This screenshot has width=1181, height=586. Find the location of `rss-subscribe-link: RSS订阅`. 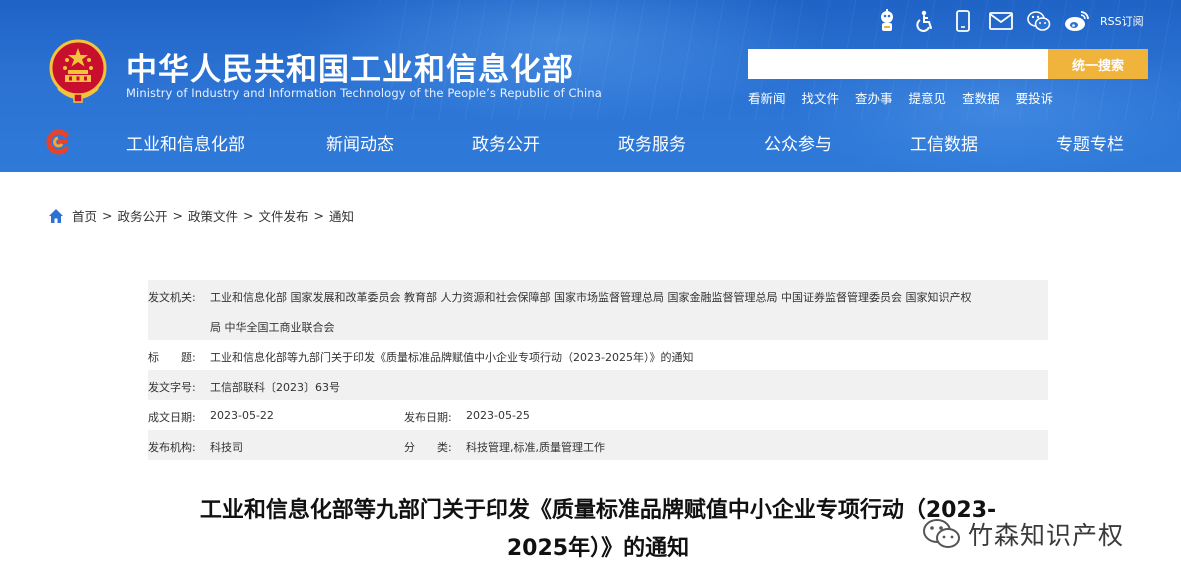

rss-subscribe-link: RSS订阅 is located at coordinates (1122, 21).